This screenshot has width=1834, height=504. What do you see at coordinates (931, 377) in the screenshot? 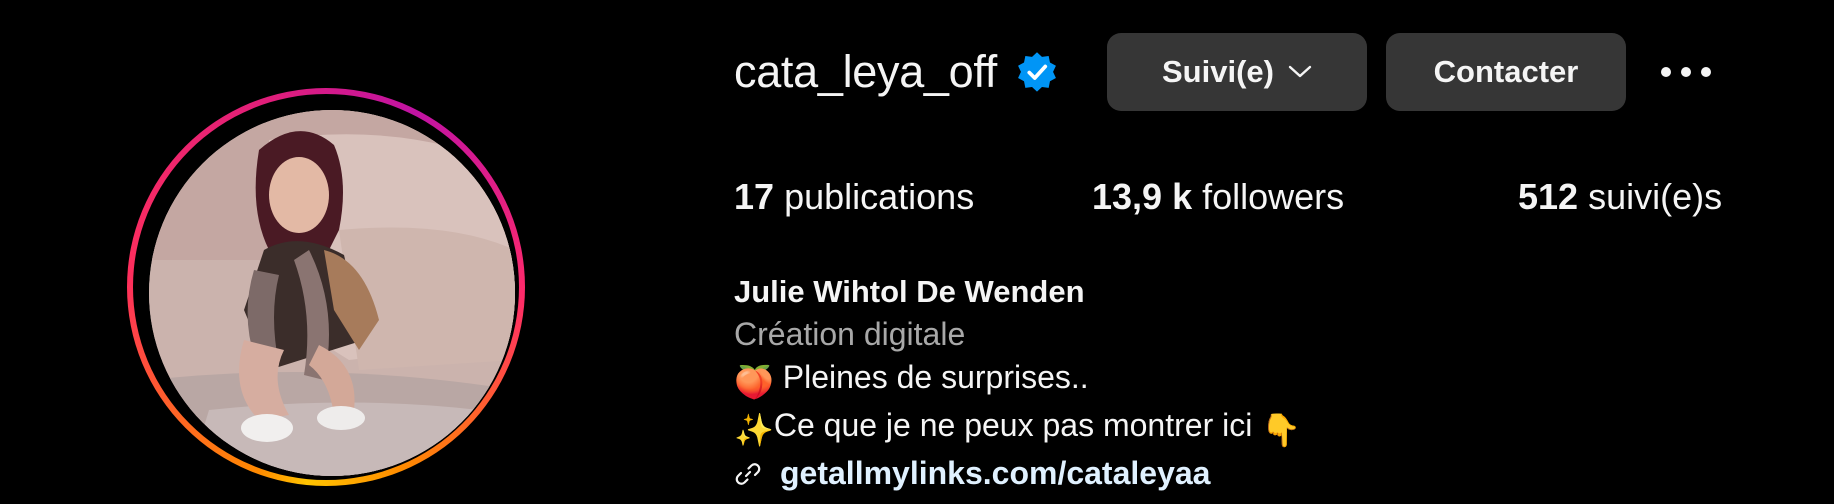
I see `bio-line-1-text: Pleines de surprises..` at bounding box center [931, 377].